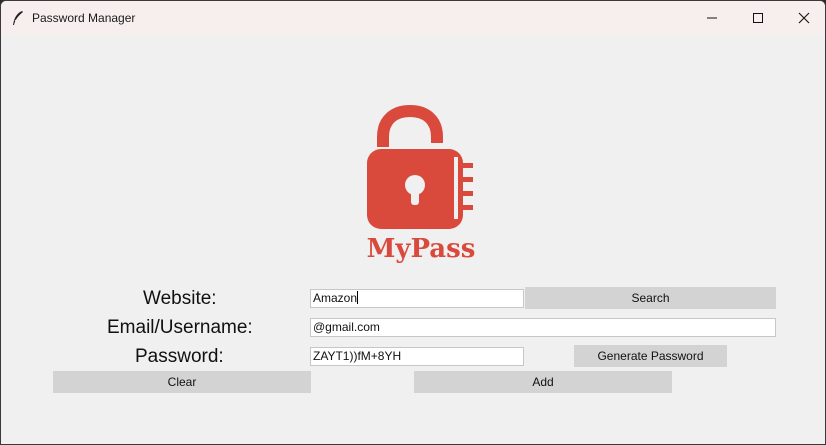 The width and height of the screenshot is (826, 445). I want to click on maximize-button, so click(758, 18).